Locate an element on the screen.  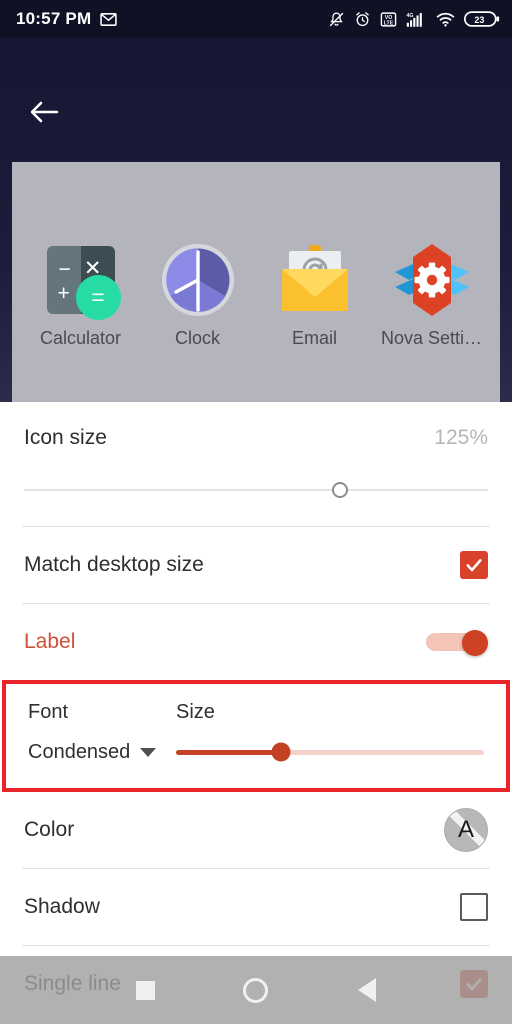
battery-percent-text: 23 is located at coordinates (479, 20).